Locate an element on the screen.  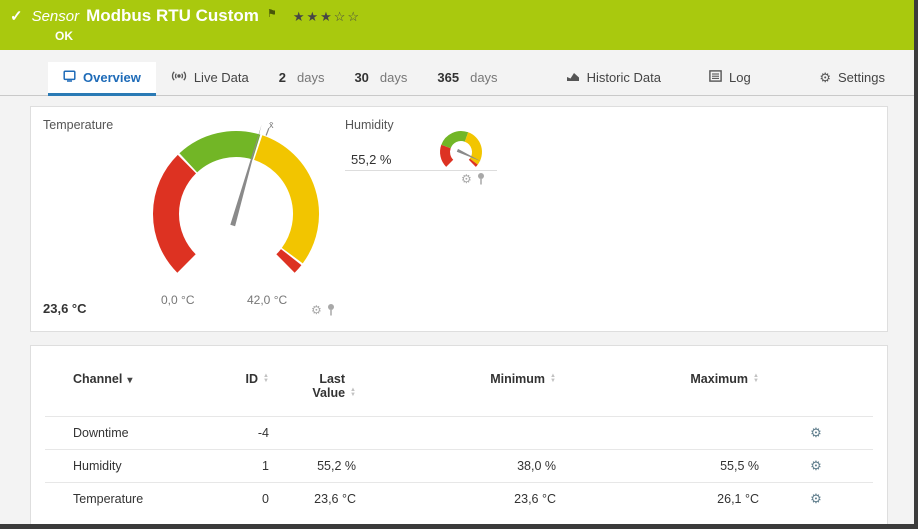
column-header-last-value: Last Value ▲ ▼ is located at coordinates (312, 394).